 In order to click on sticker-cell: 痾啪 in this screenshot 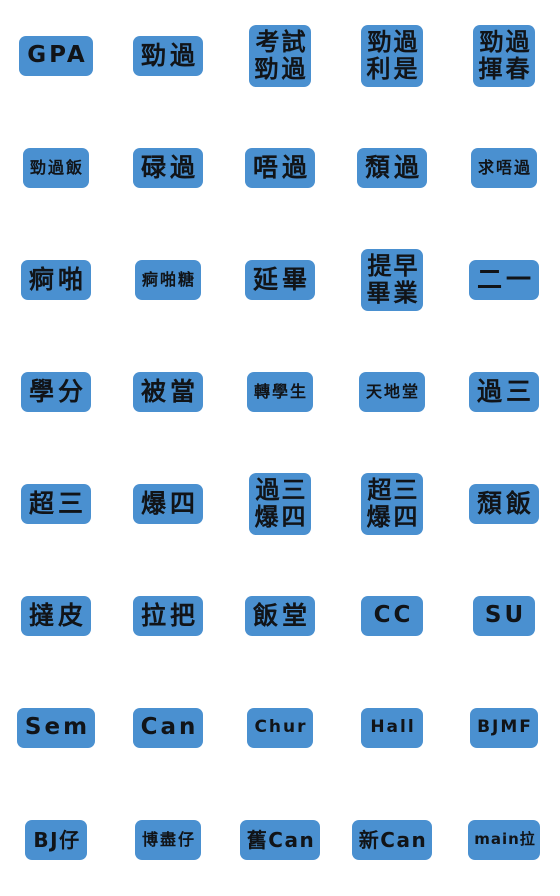, I will do `click(56, 280)`.